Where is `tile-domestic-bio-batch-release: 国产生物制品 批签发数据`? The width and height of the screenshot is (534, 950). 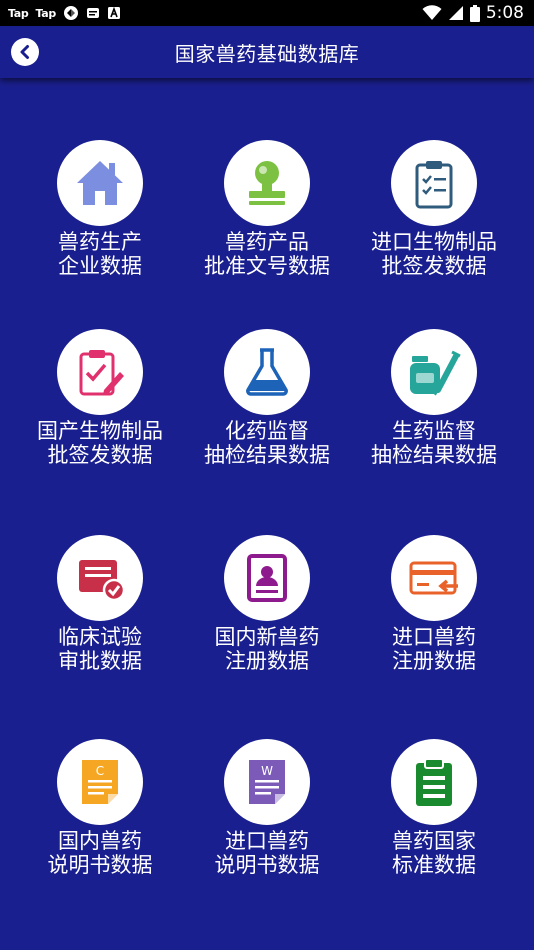 tile-domestic-bio-batch-release: 国产生物制品 批签发数据 is located at coordinates (100, 404).